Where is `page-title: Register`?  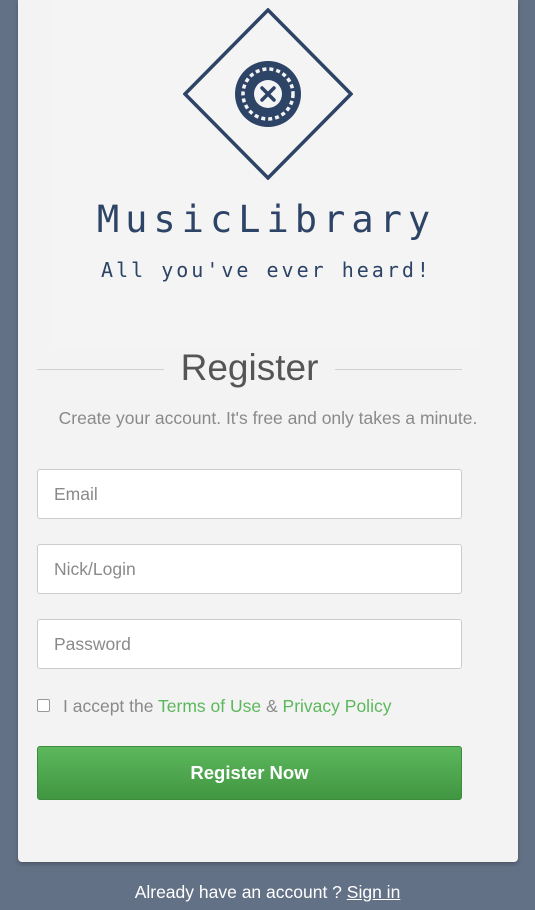
page-title: Register is located at coordinates (249, 367).